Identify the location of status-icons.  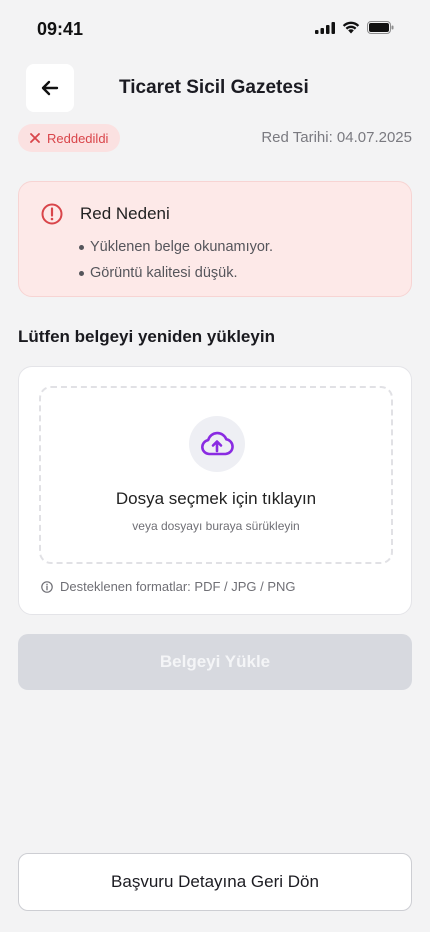
(354, 27).